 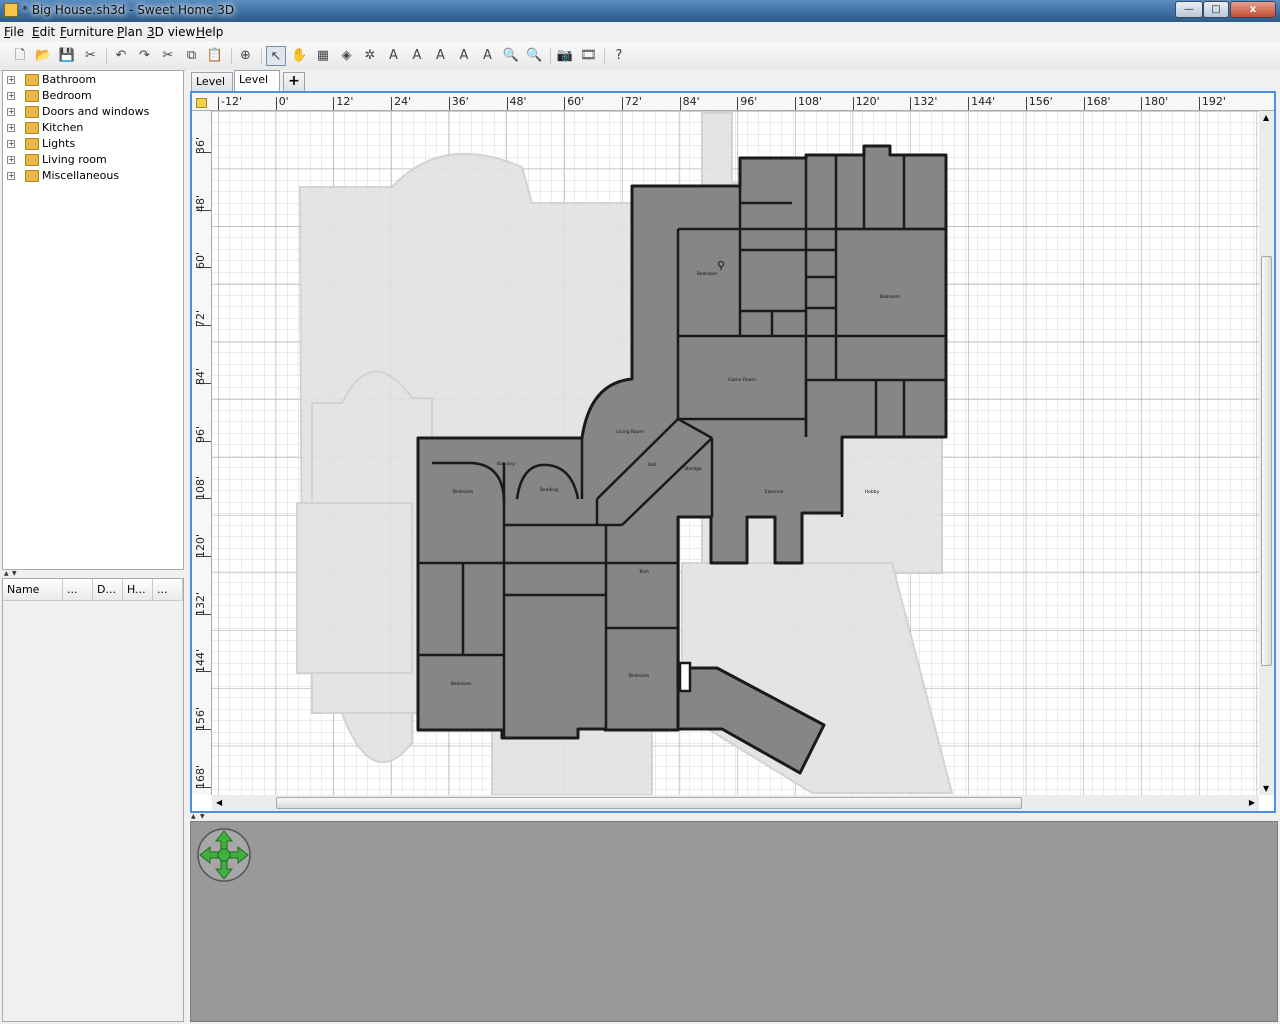 I want to click on ruler-label: 96', so click(x=749, y=101).